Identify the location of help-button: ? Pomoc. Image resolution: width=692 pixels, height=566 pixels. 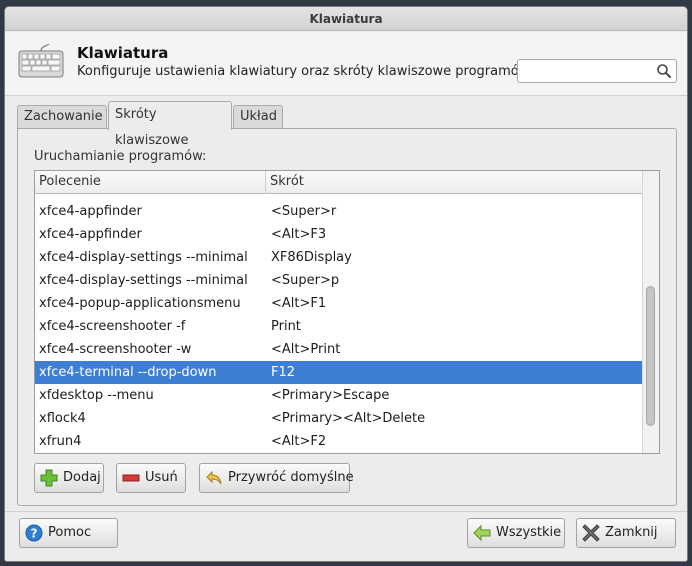
(68, 533).